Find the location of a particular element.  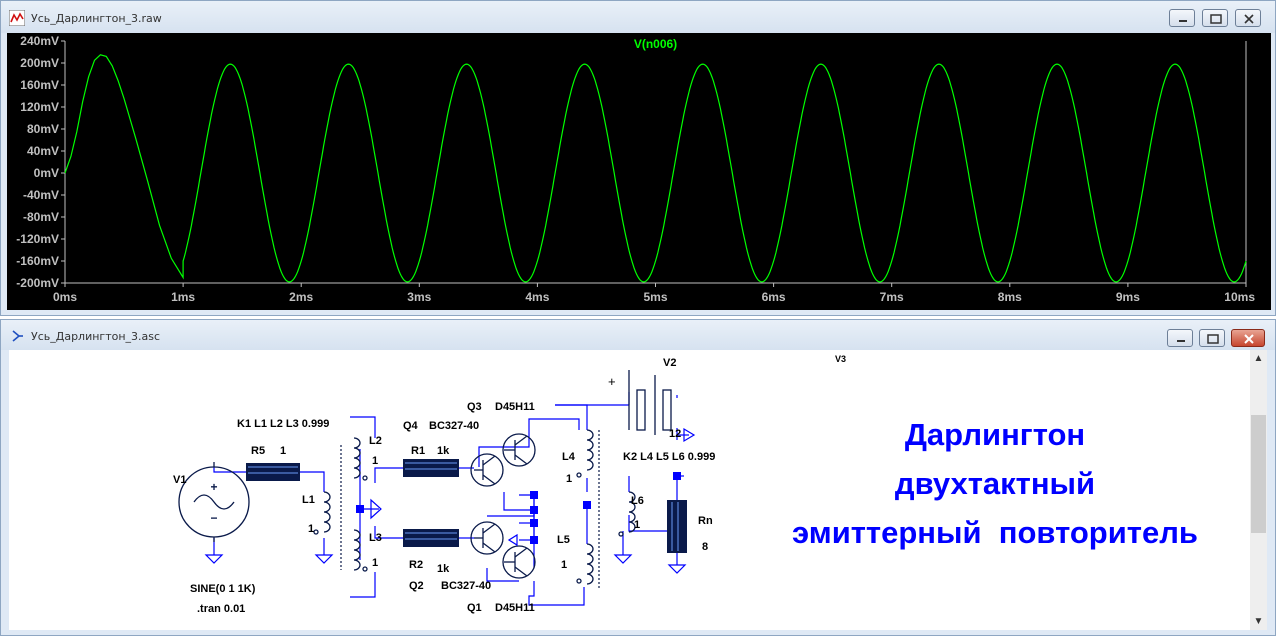

plot-close-button is located at coordinates (1248, 18).